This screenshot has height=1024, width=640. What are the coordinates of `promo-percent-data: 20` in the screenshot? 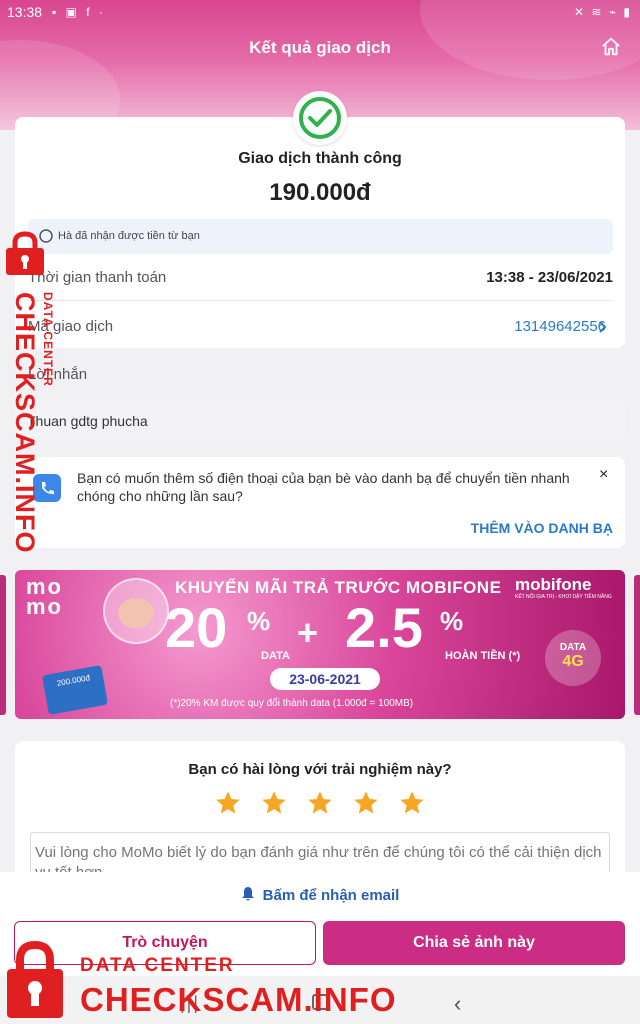 It's located at (196, 627).